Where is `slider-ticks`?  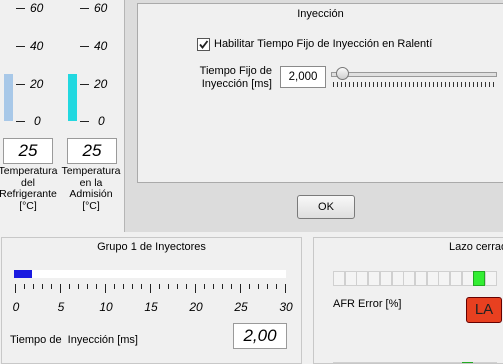 slider-ticks is located at coordinates (413, 84).